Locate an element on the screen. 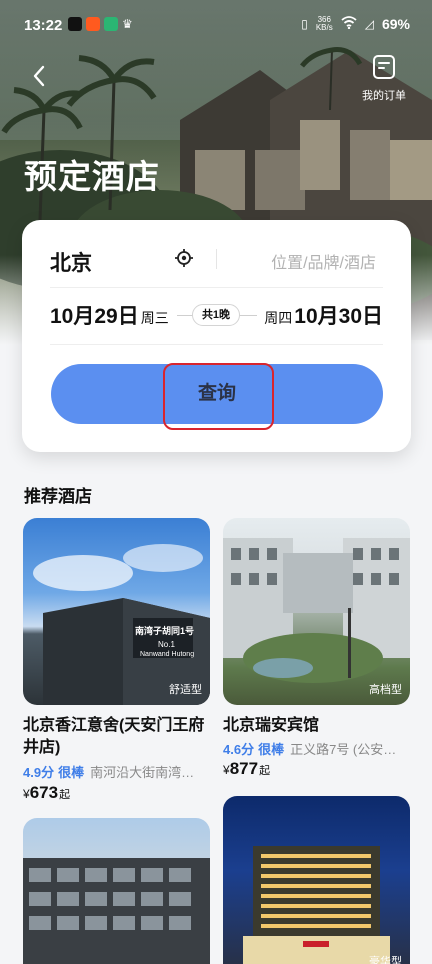  my-orders-button: 我的订单 is located at coordinates (384, 78).